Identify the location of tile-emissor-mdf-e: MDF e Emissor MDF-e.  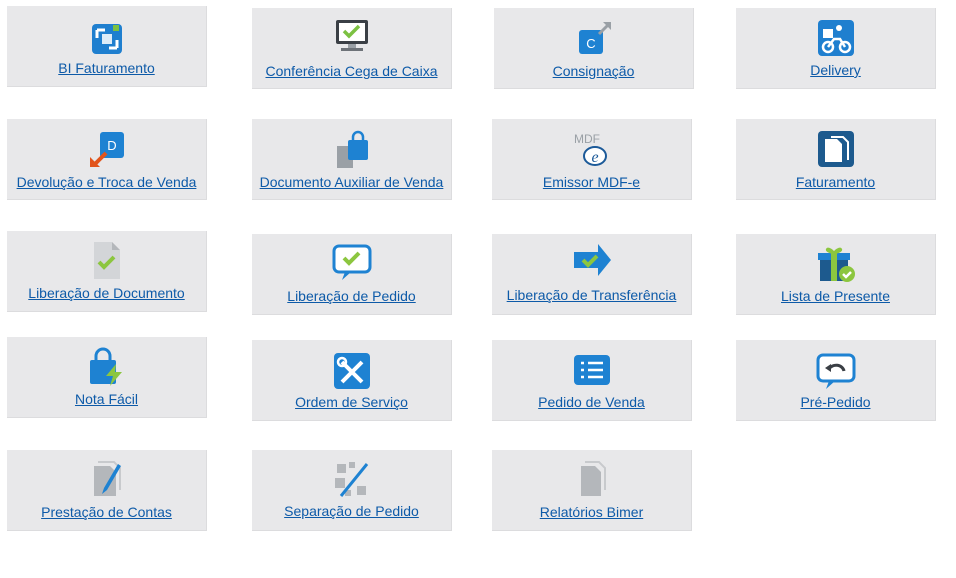
(592, 159).